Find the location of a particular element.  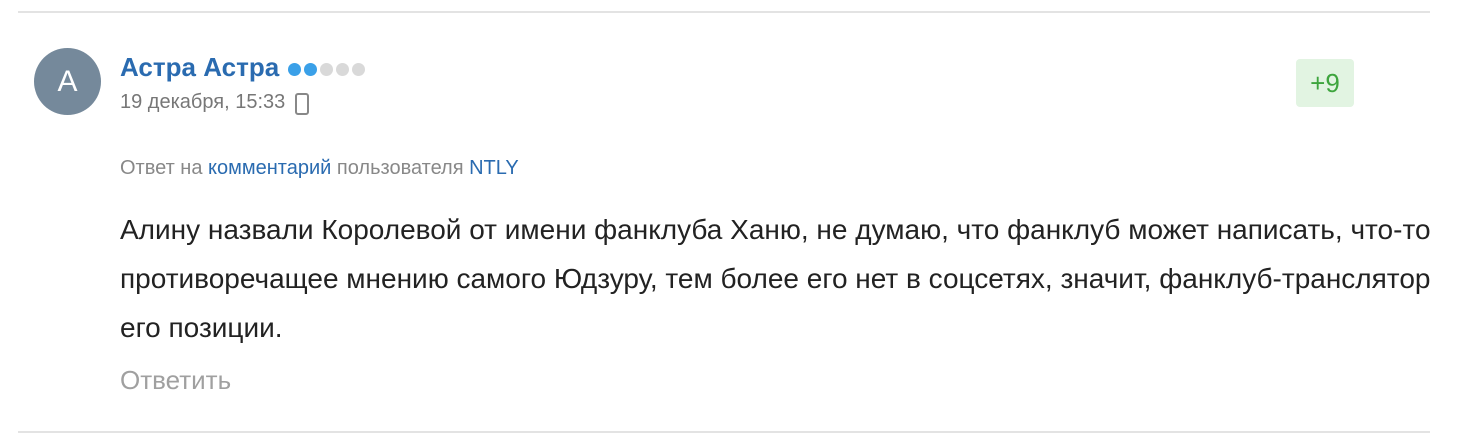

reply-to-middle: пользователя is located at coordinates (400, 168).